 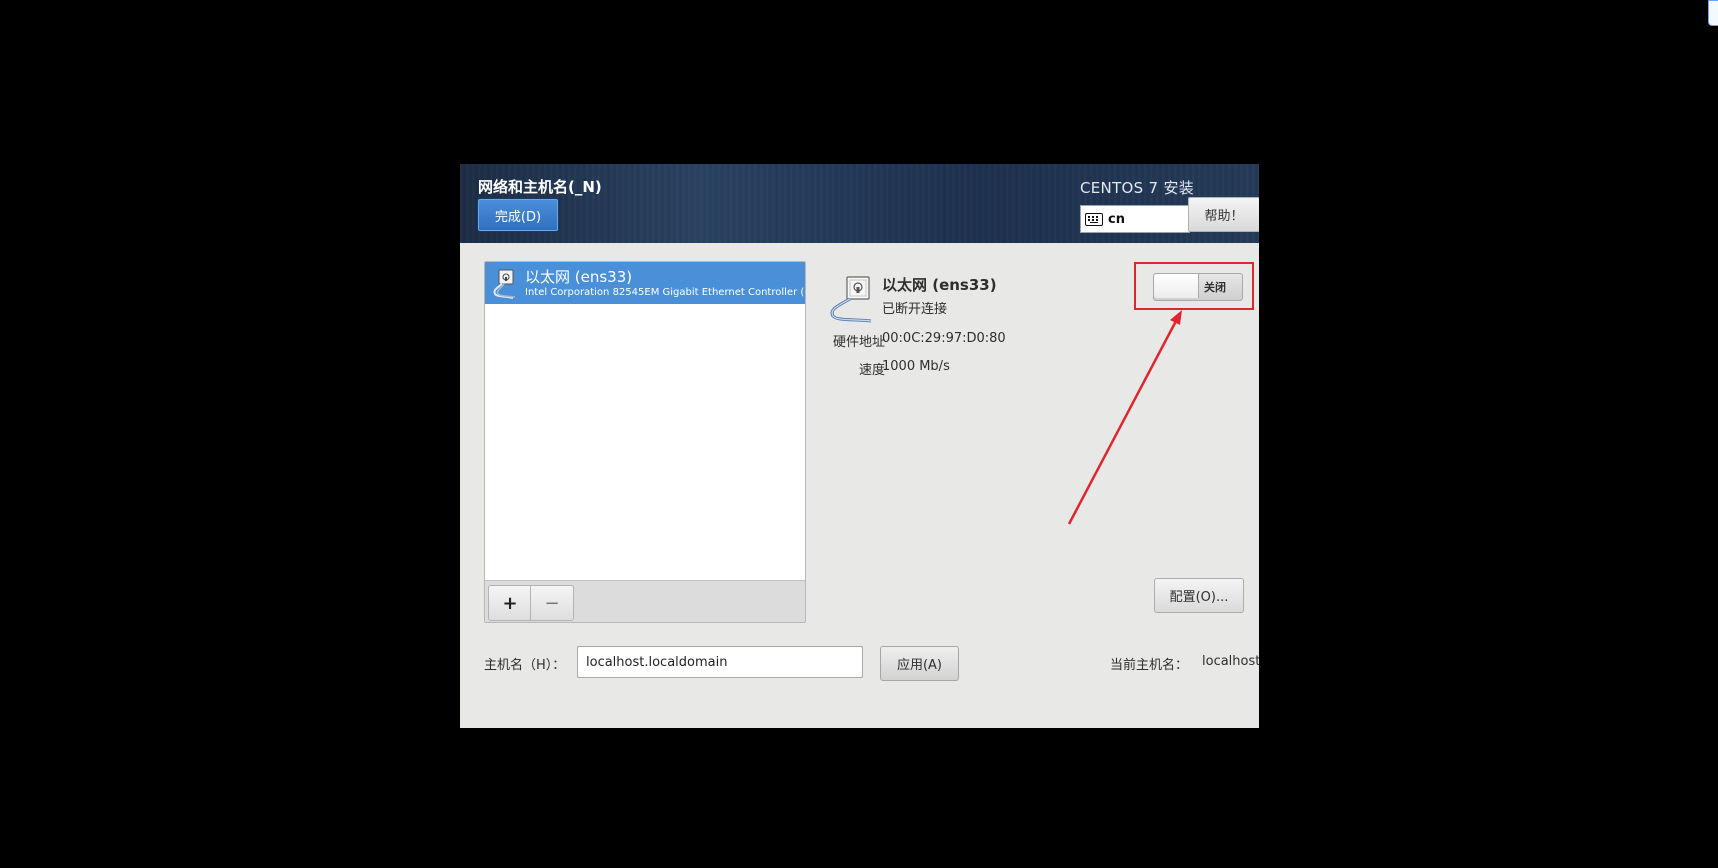 What do you see at coordinates (851, 299) in the screenshot?
I see `ethernet-device-icon` at bounding box center [851, 299].